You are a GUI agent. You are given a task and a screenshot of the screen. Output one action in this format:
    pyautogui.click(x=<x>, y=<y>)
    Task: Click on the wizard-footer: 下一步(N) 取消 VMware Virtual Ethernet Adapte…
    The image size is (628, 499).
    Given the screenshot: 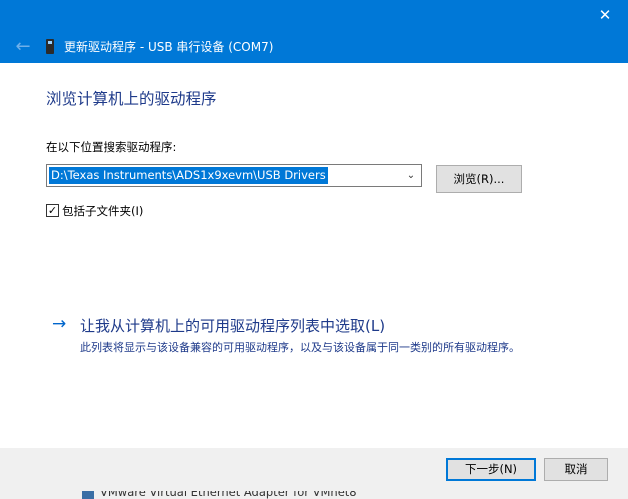 What is the action you would take?
    pyautogui.click(x=314, y=473)
    